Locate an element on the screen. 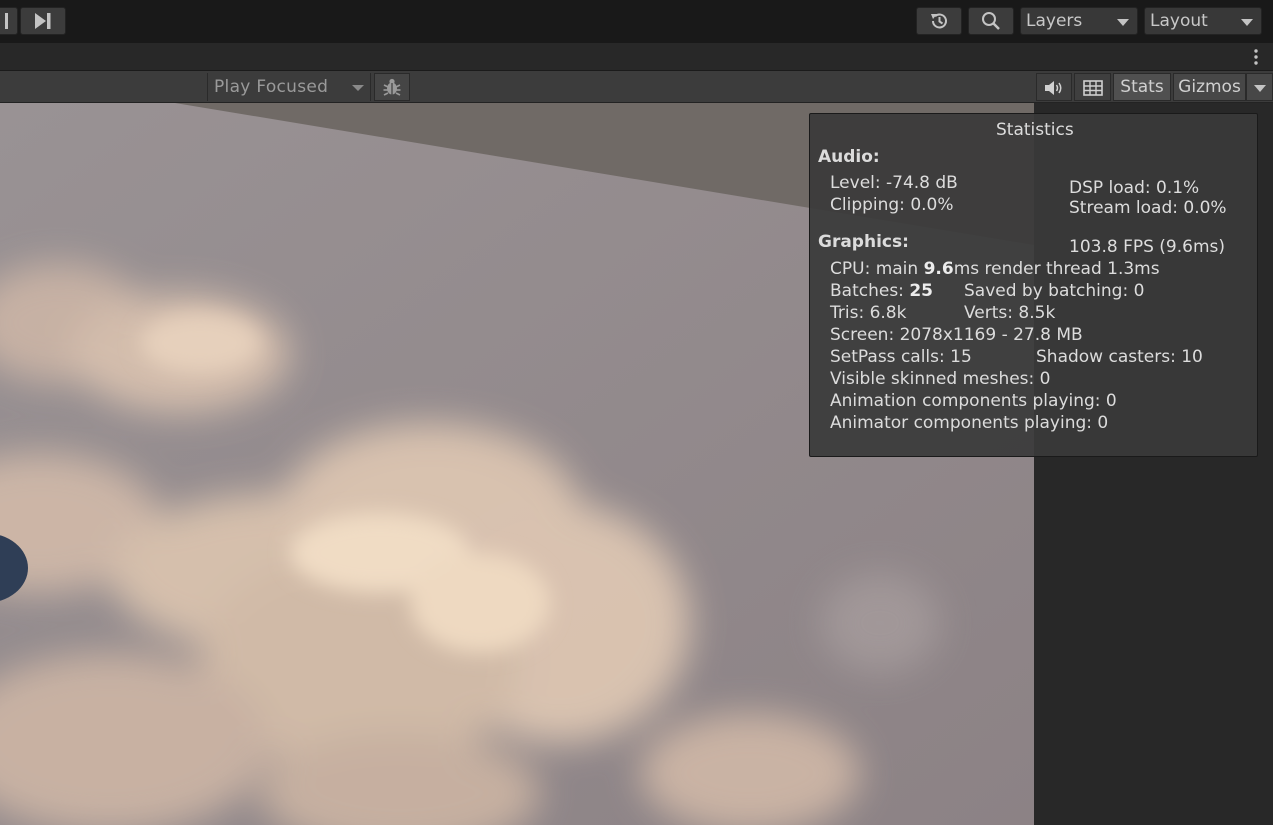 The image size is (1273, 825). screen-readout: Screen: 2078x1169 - 27.8 MB is located at coordinates (956, 335).